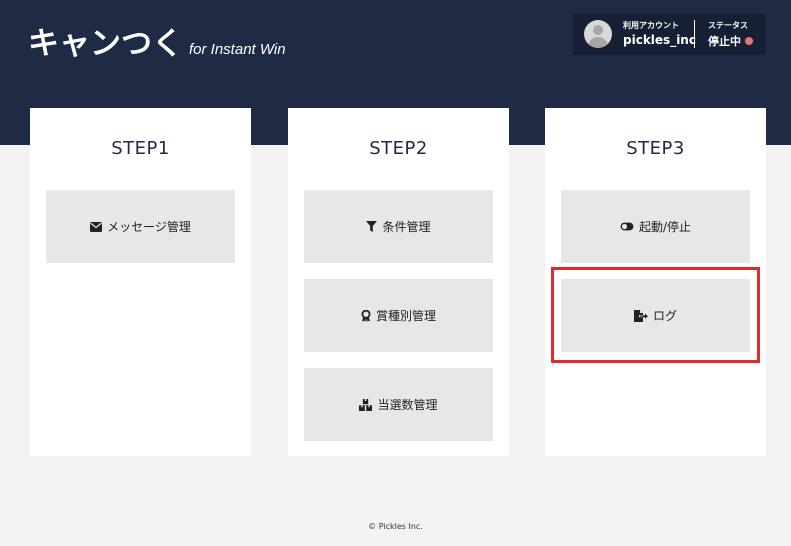 The image size is (791, 546). I want to click on prize-type-management-label: 賞種別管理, so click(405, 316).